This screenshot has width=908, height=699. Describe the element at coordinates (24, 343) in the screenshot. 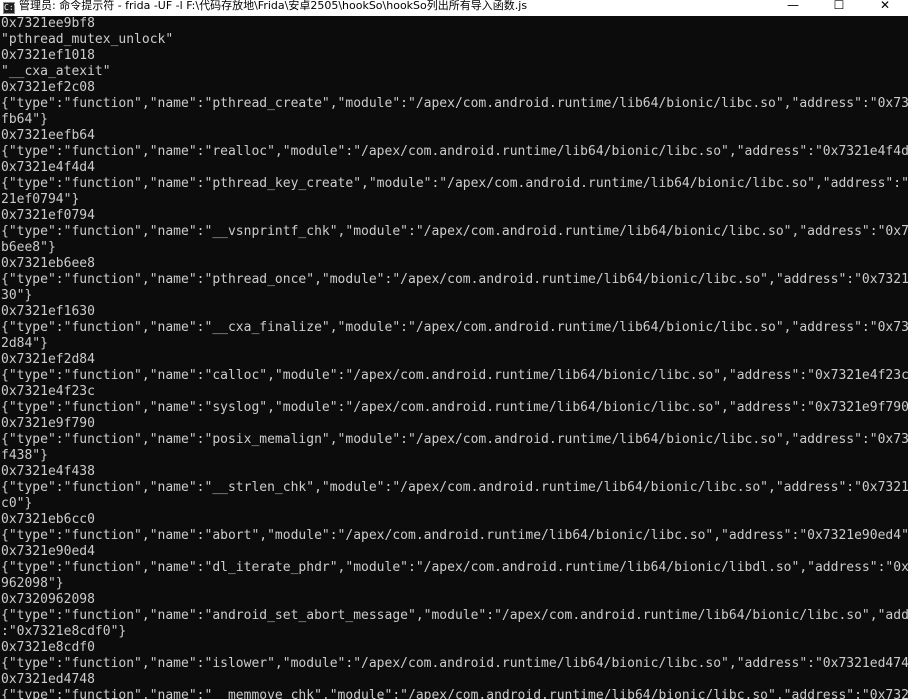

I see `console-line: 2d84"}` at that location.